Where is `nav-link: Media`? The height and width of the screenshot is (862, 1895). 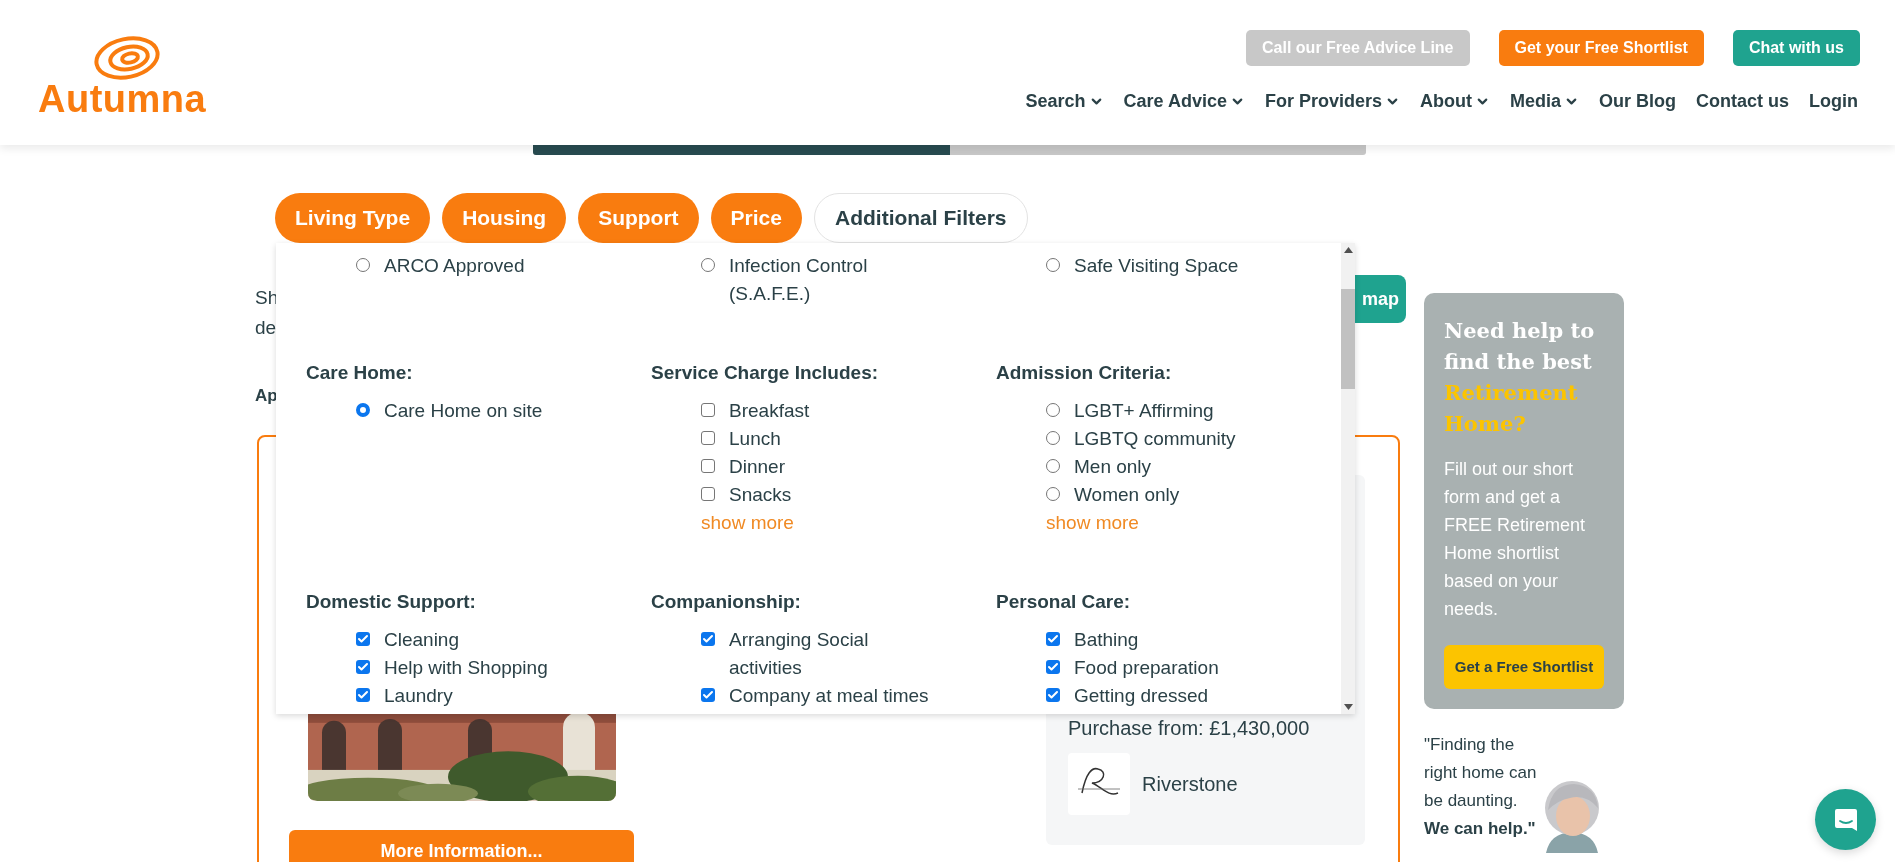 nav-link: Media is located at coordinates (1544, 101).